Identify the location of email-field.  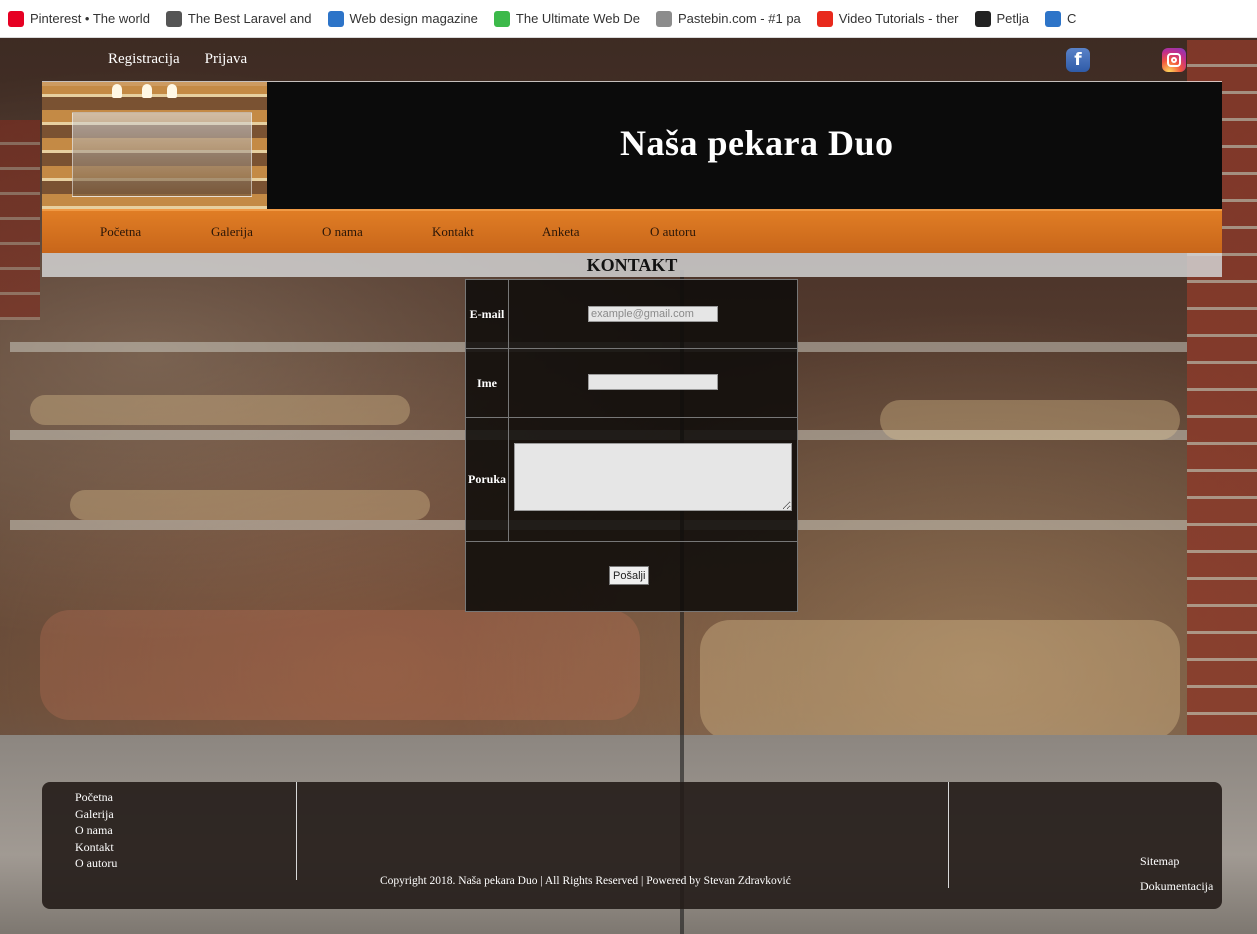
(653, 314).